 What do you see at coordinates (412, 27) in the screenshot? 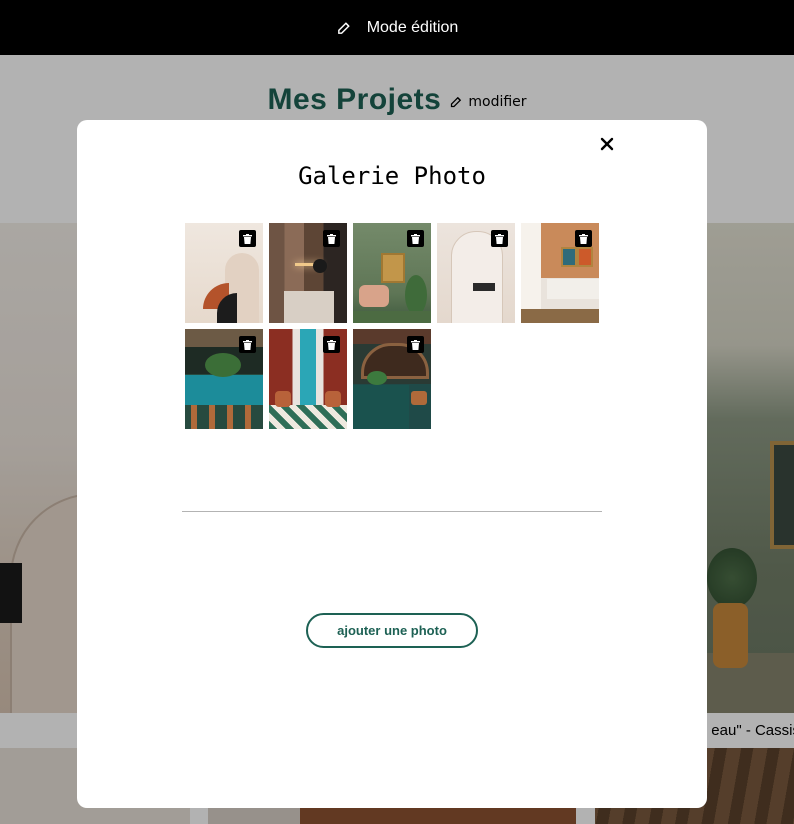
I see `edit-mode-label: Mode édition` at bounding box center [412, 27].